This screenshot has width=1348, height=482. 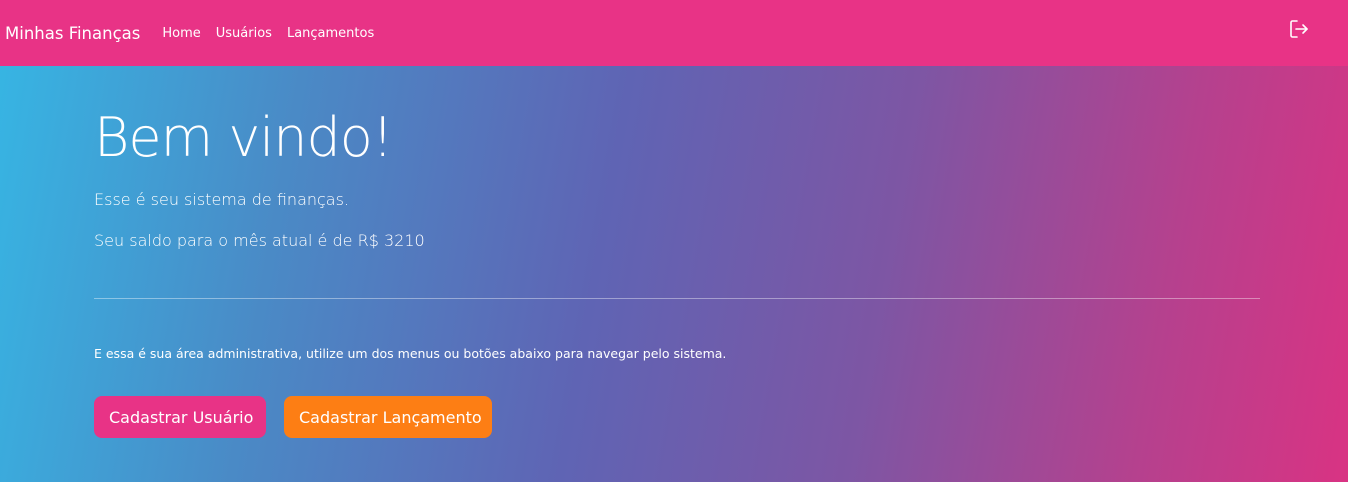 What do you see at coordinates (388, 417) in the screenshot?
I see `register-launch-button: Cadastrar Lançamento` at bounding box center [388, 417].